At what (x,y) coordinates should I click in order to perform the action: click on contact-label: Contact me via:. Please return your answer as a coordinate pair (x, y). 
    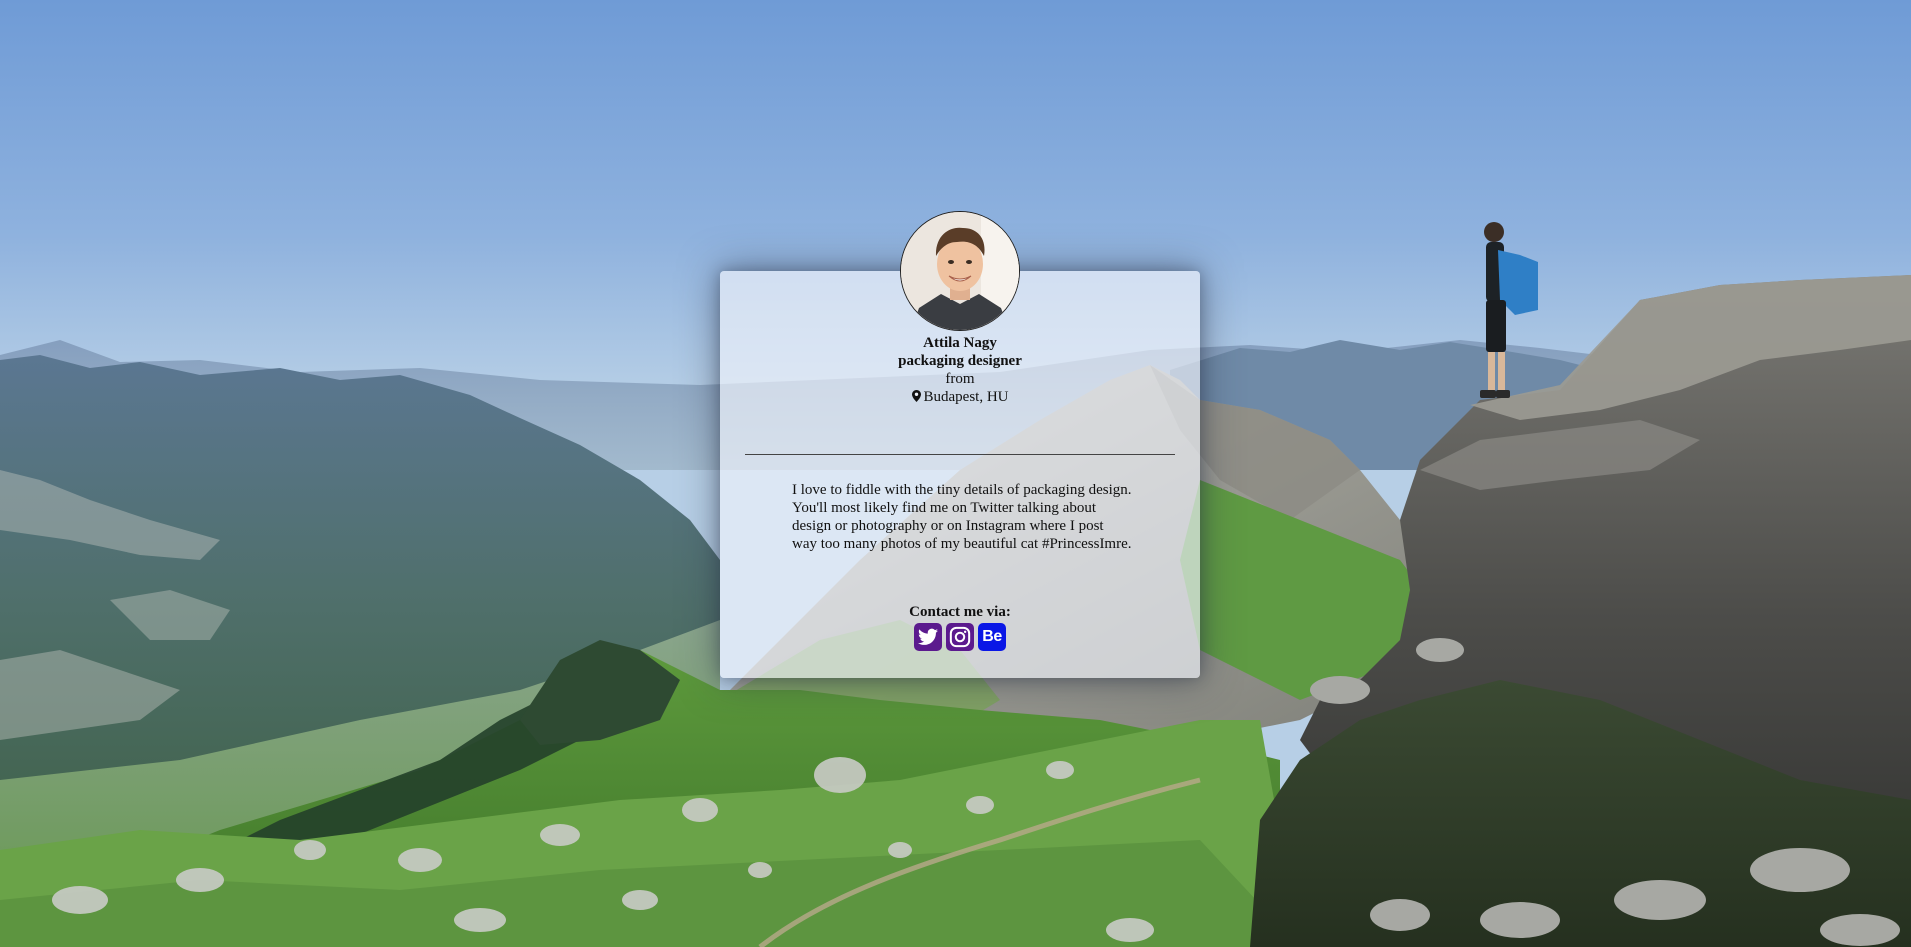
    Looking at the image, I should click on (960, 612).